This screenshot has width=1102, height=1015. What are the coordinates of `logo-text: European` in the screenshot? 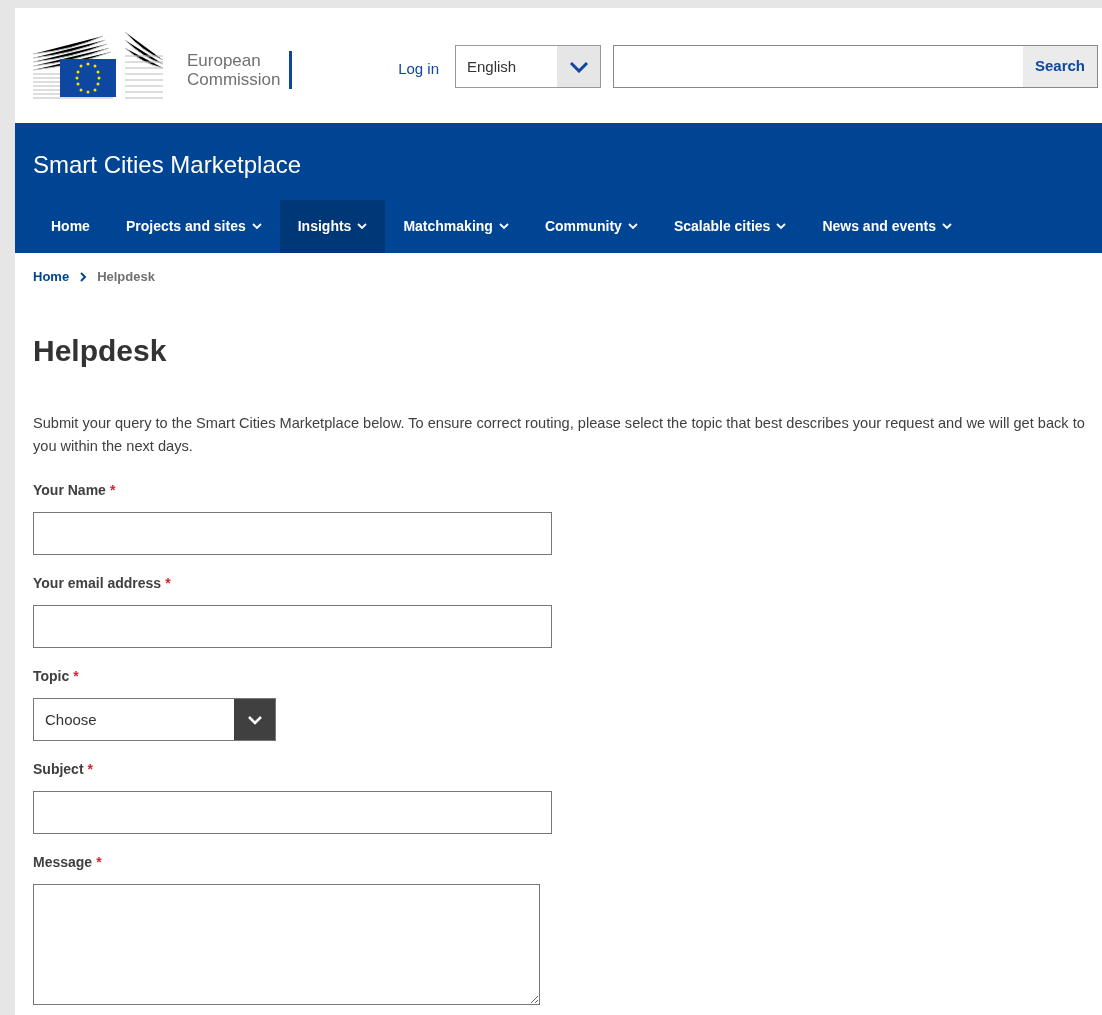 It's located at (224, 60).